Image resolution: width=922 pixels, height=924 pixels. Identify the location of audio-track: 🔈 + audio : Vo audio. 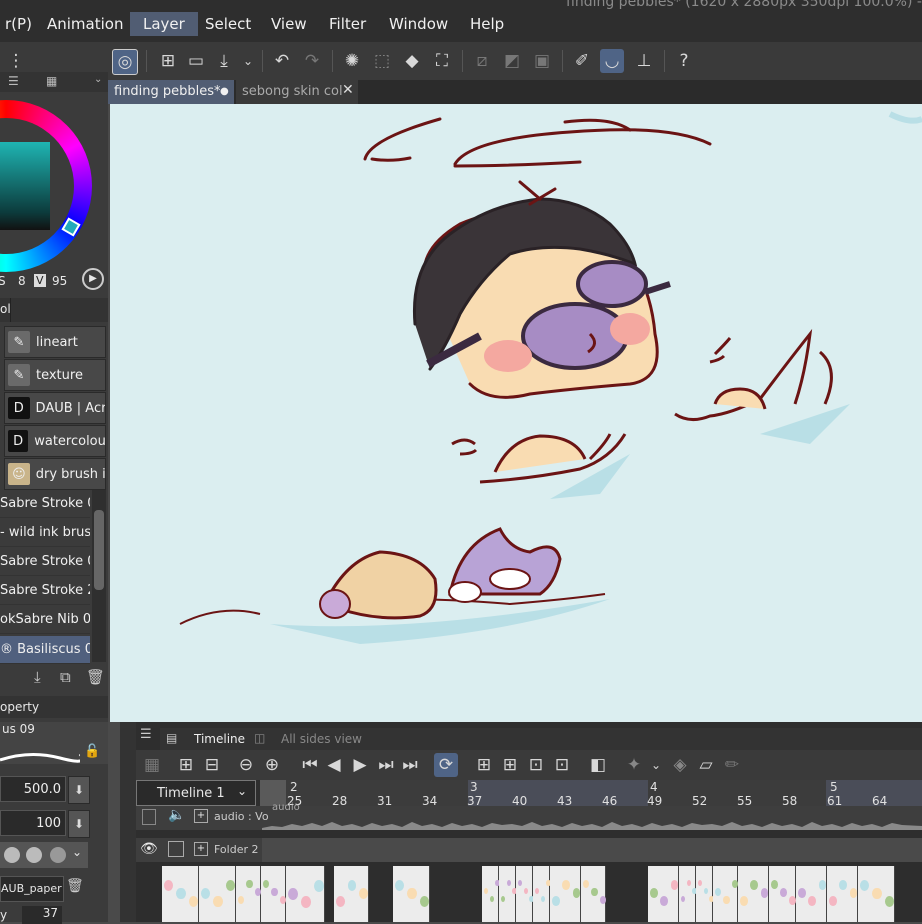
(529, 816).